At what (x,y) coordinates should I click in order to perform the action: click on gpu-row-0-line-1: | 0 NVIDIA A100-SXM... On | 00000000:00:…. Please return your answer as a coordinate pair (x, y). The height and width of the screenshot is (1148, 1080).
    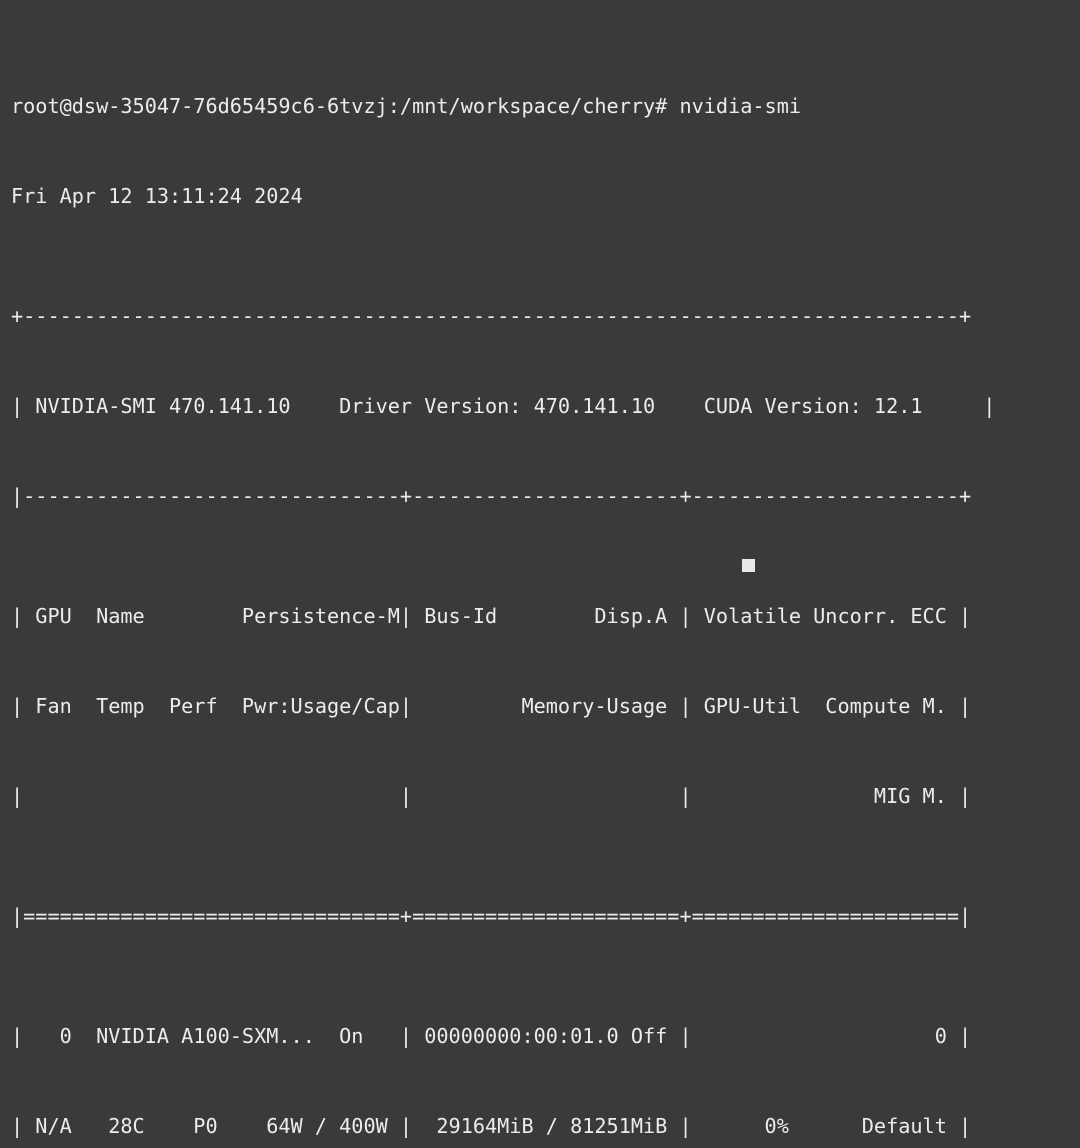
    Looking at the image, I should click on (491, 1036).